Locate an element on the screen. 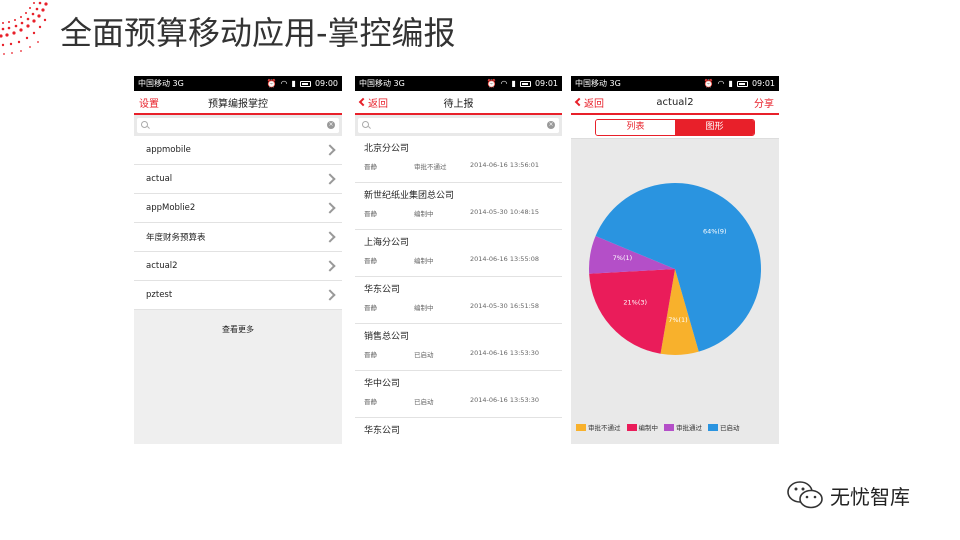 This screenshot has width=960, height=540. settings-button: 设置 is located at coordinates (149, 102).